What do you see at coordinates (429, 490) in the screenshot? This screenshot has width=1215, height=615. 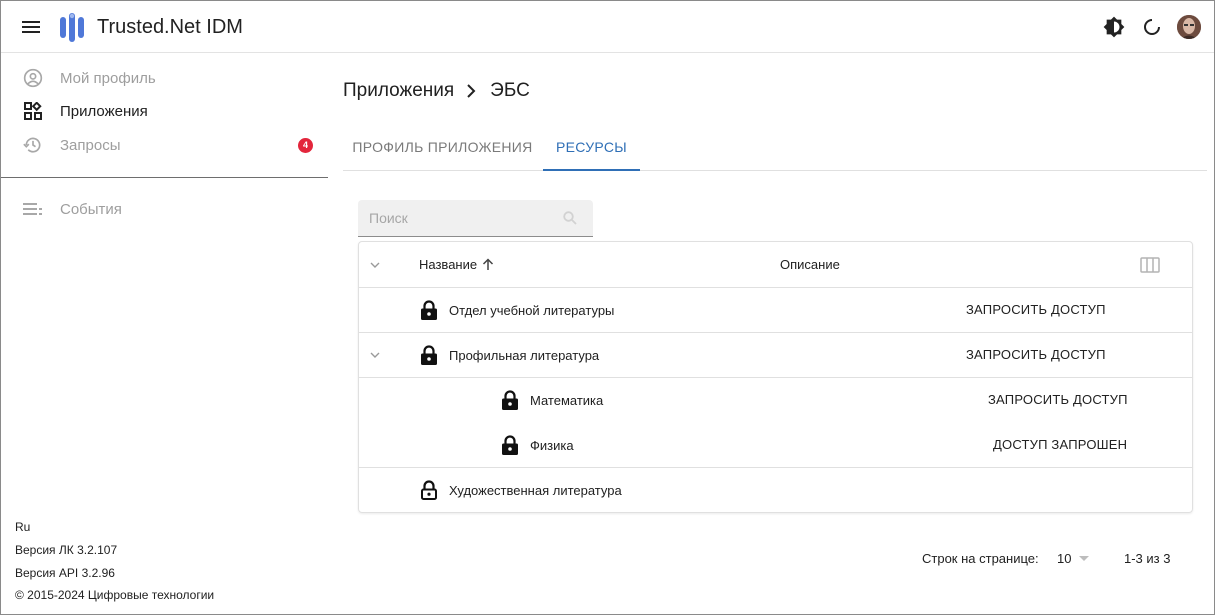 I see `lock-open-icon` at bounding box center [429, 490].